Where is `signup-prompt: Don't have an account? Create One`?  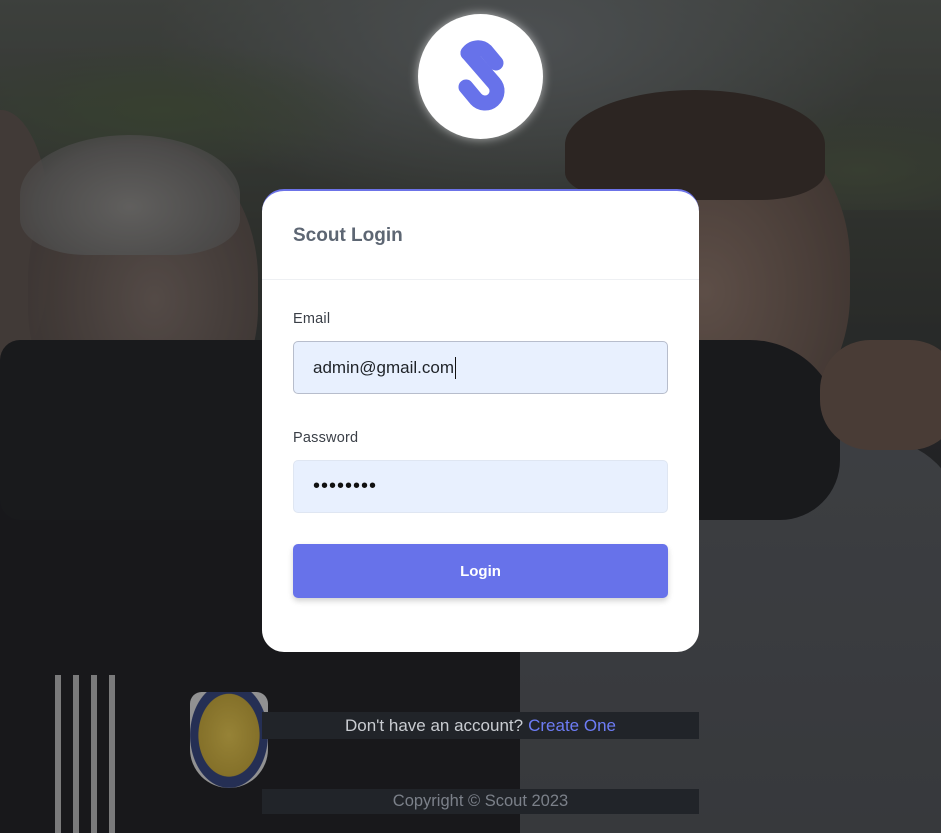
signup-prompt: Don't have an account? Create One is located at coordinates (480, 725).